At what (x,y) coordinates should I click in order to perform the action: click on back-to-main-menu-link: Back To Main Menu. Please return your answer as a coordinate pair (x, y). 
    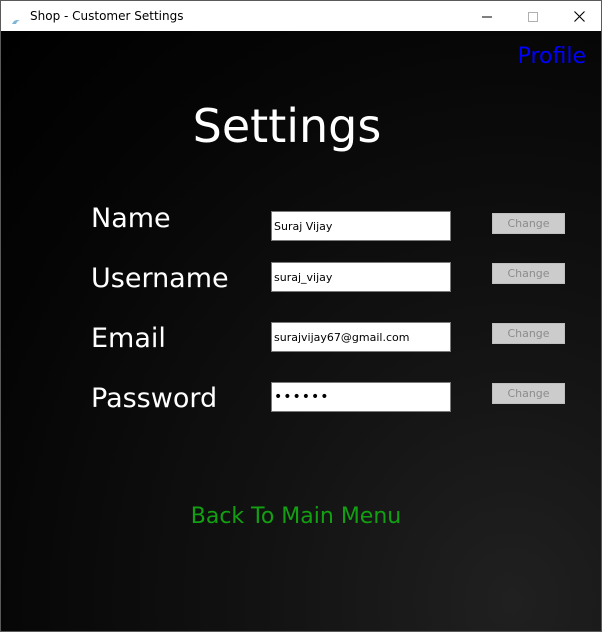
    Looking at the image, I should click on (296, 516).